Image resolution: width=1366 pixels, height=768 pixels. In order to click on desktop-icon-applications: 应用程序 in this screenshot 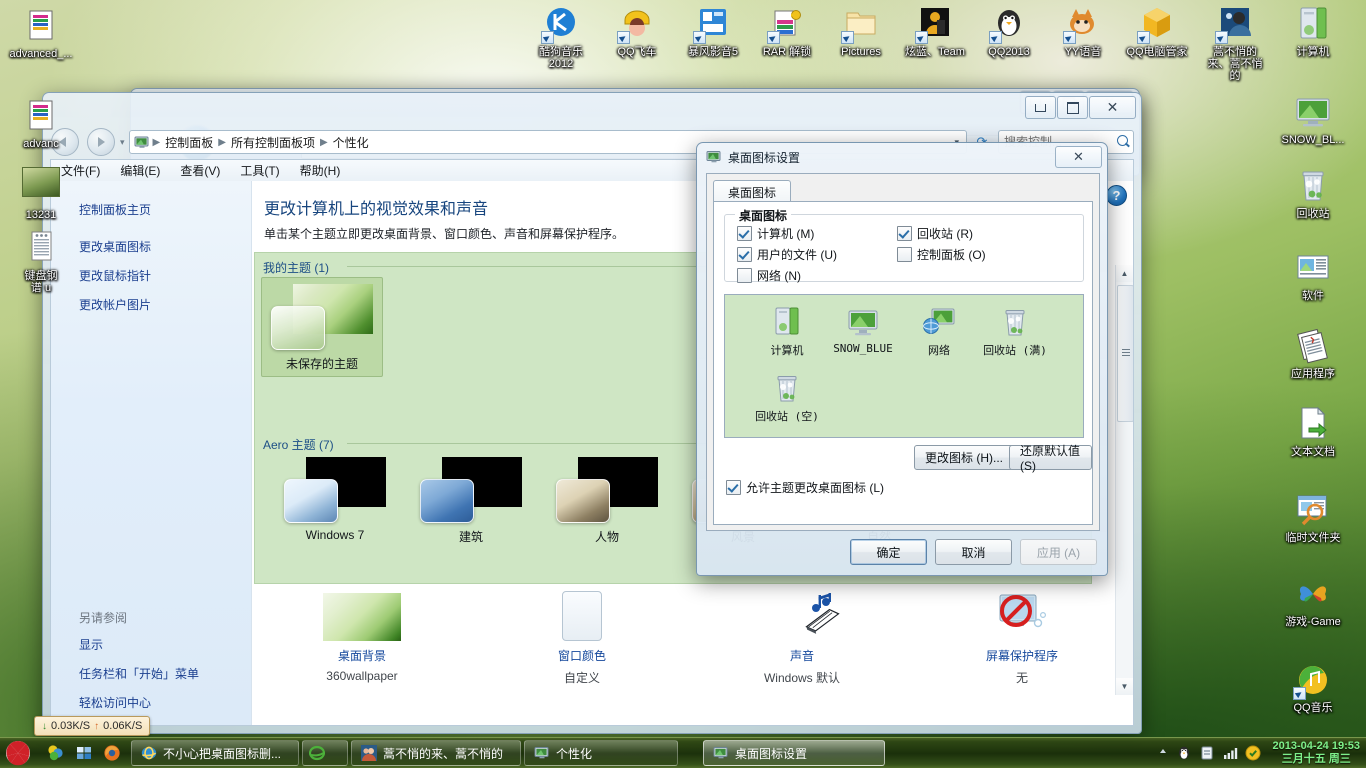, I will do `click(1313, 353)`.